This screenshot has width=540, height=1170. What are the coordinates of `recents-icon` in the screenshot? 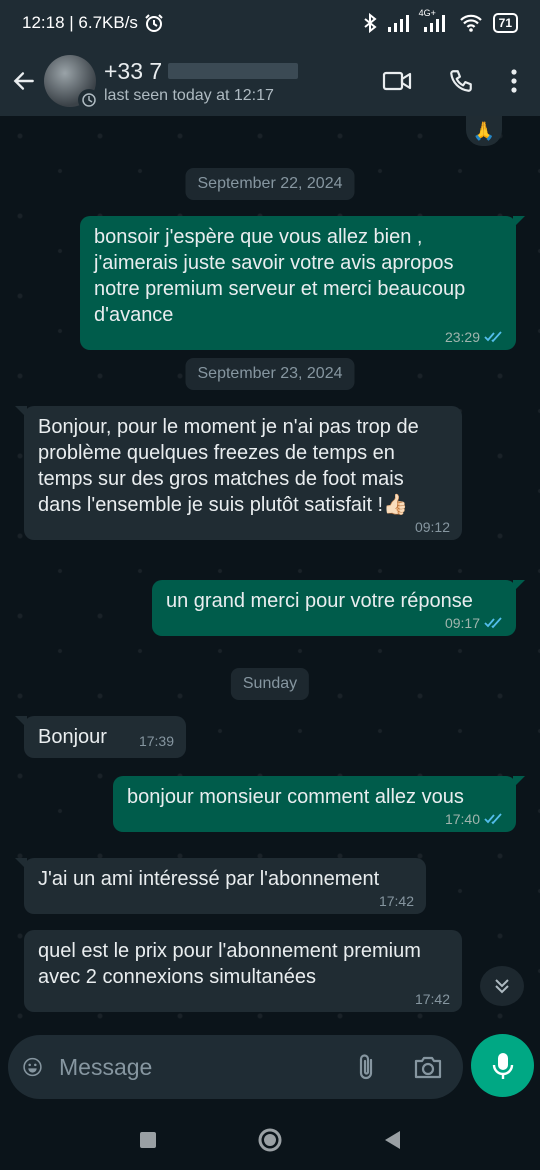 It's located at (148, 1140).